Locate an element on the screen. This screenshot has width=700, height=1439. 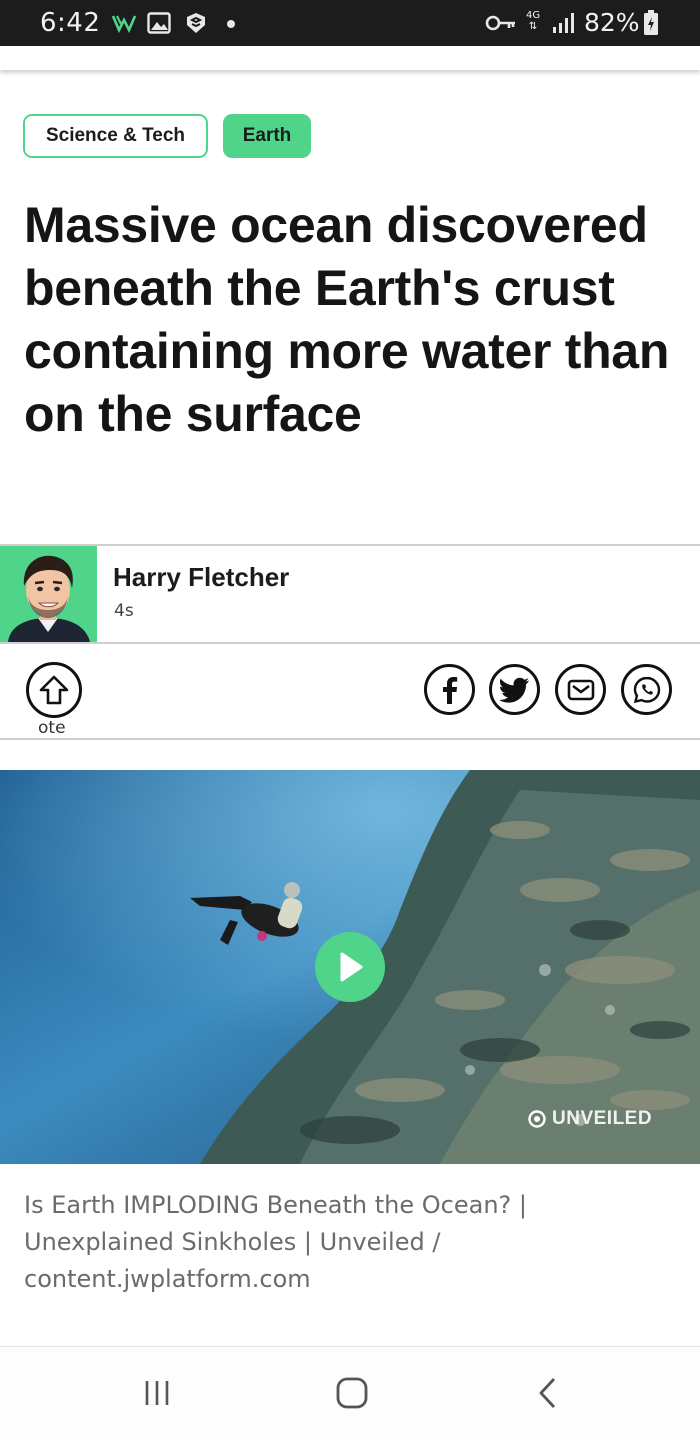
avatar is located at coordinates (48, 594).